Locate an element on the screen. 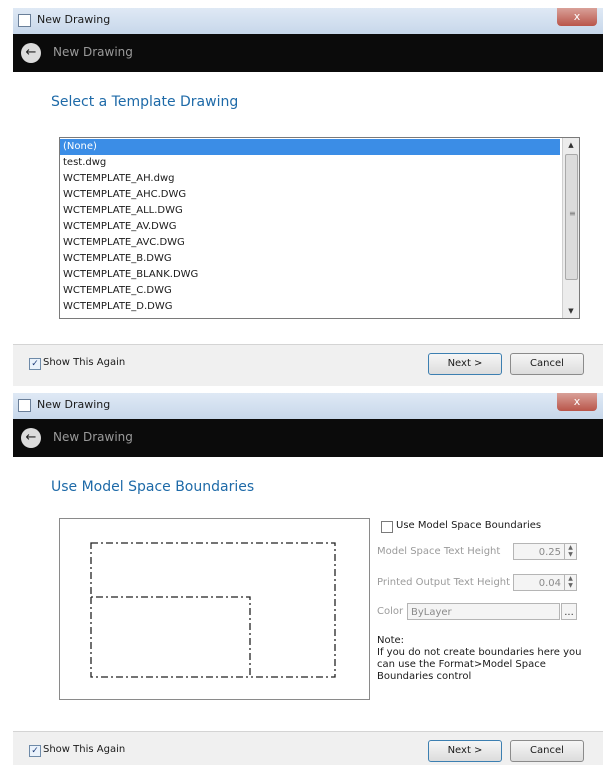 The width and height of the screenshot is (604, 772). template-list-item: test.dwg is located at coordinates (310, 163).